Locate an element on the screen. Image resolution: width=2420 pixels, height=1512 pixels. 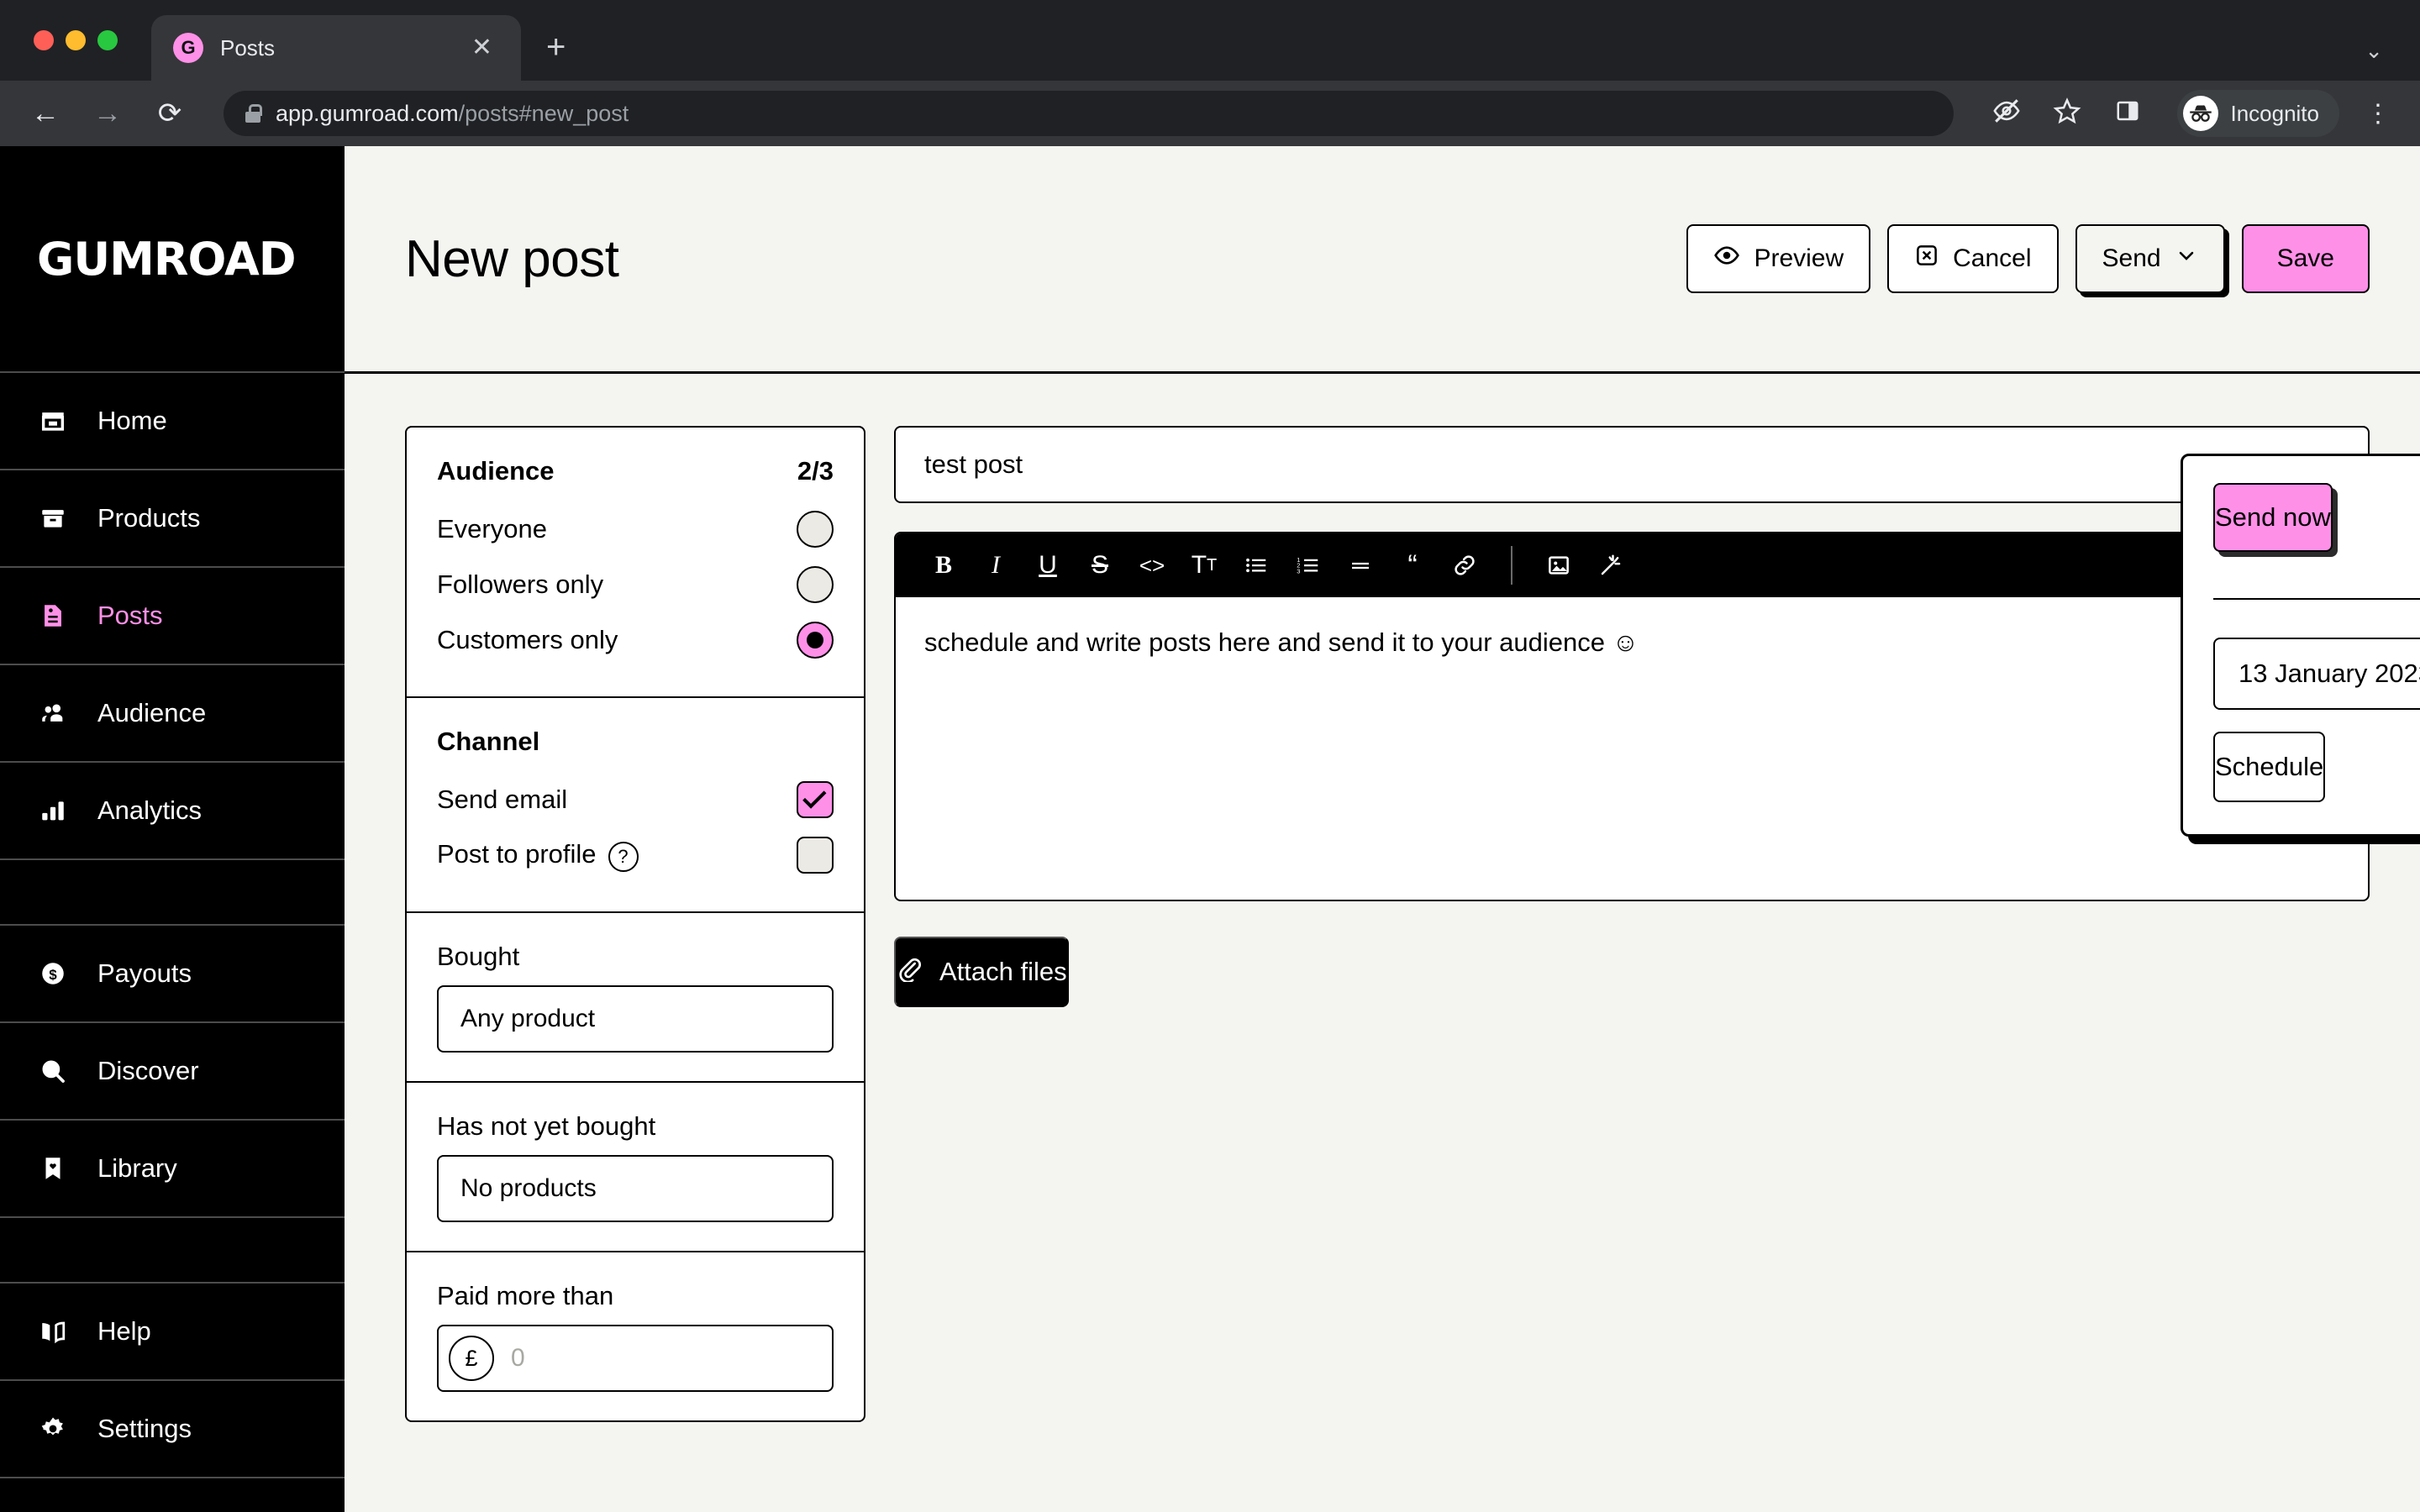
option-label: Everyone is located at coordinates (492, 528).